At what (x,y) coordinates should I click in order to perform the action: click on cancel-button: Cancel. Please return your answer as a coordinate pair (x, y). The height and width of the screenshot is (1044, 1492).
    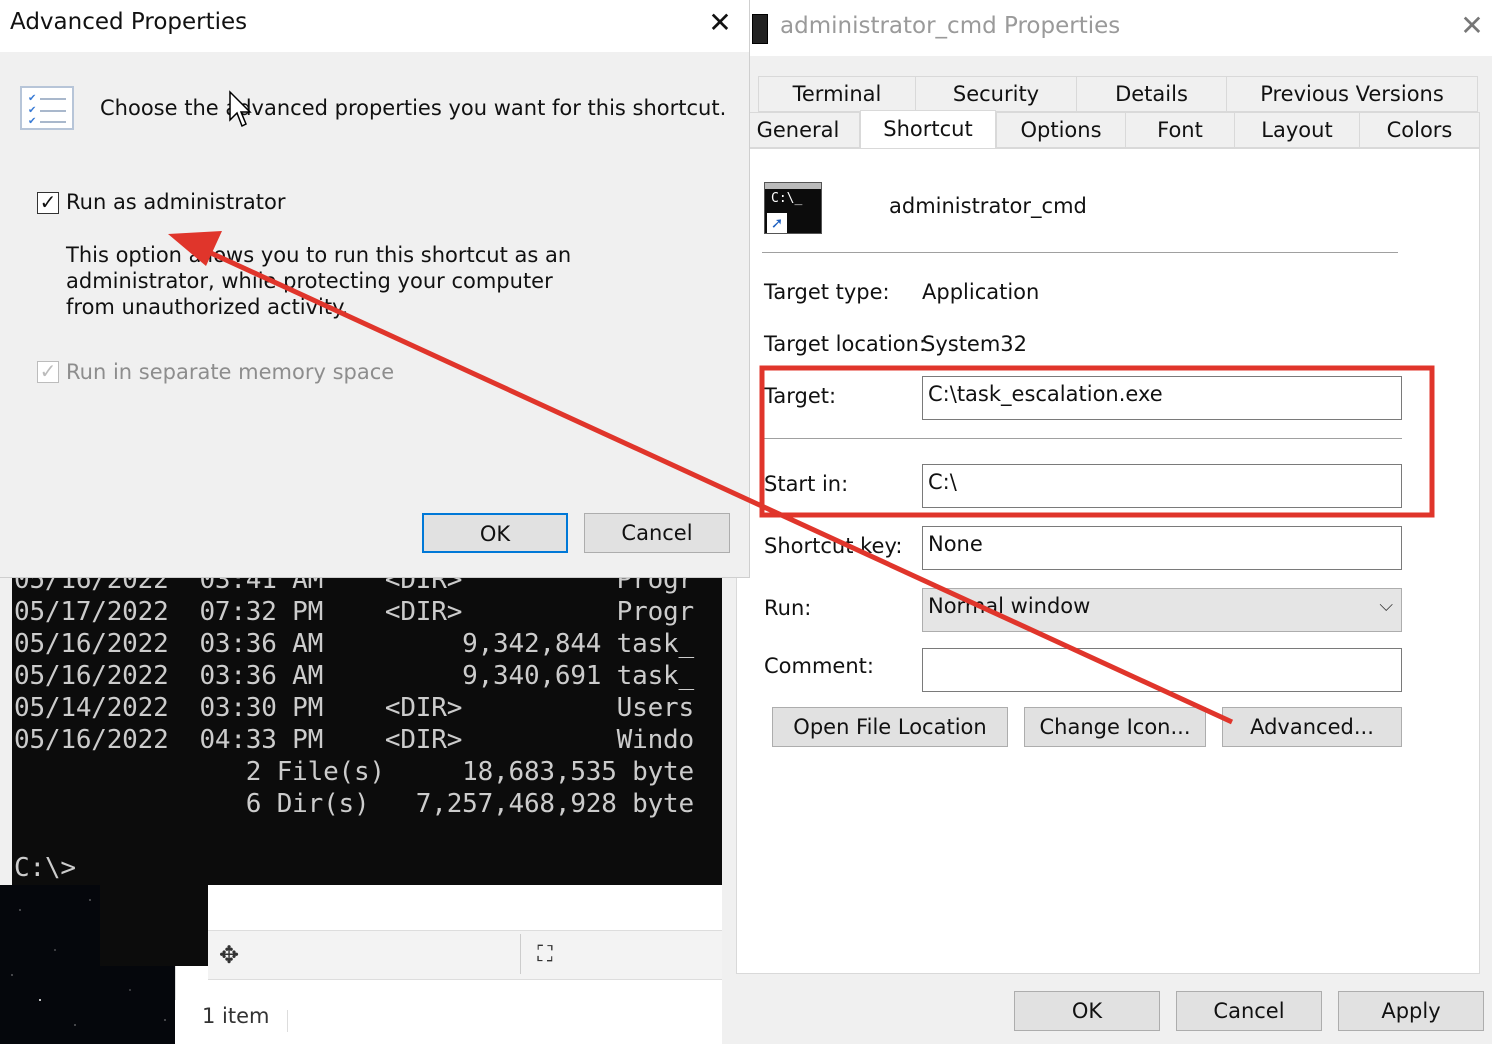
    Looking at the image, I should click on (1249, 1011).